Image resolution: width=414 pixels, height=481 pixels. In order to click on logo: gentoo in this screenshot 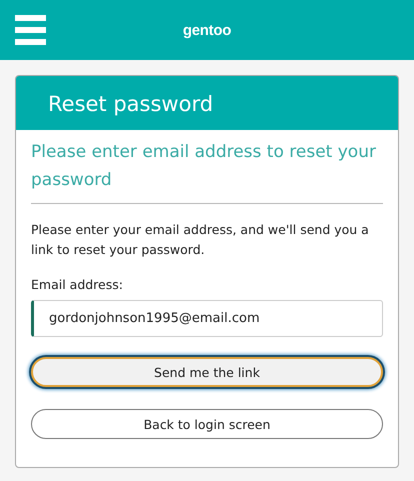, I will do `click(207, 30)`.